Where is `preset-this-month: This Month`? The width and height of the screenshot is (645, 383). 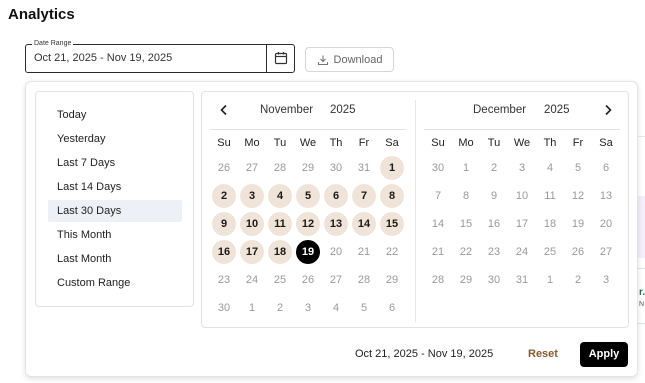 preset-this-month: This Month is located at coordinates (115, 235).